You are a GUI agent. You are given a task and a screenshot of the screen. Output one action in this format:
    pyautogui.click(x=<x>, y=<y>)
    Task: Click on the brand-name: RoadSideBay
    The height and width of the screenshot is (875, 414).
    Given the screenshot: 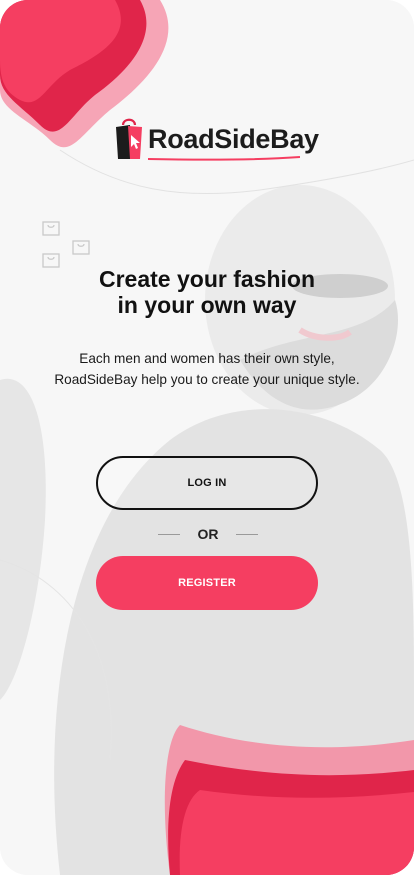 What is the action you would take?
    pyautogui.click(x=233, y=138)
    